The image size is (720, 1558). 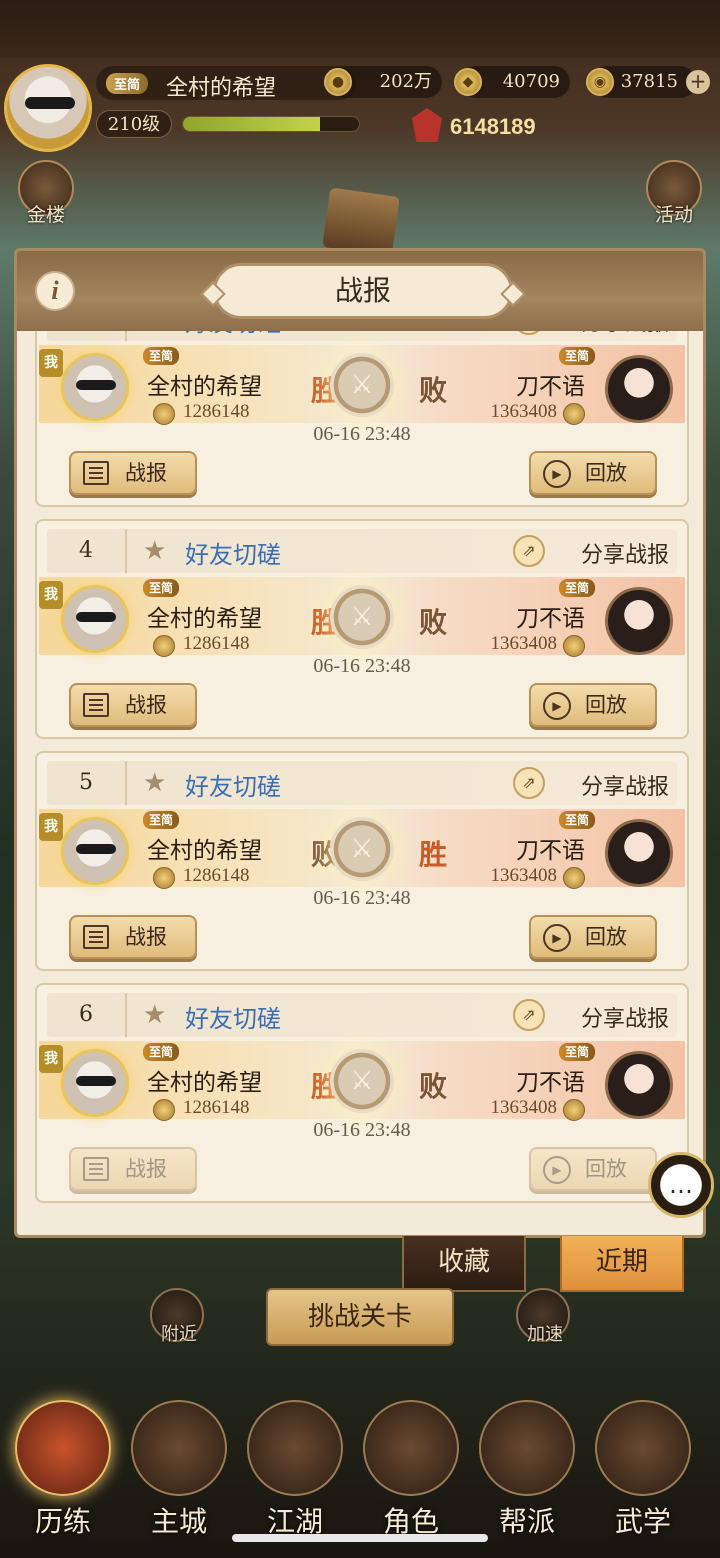 What do you see at coordinates (493, 126) in the screenshot?
I see `player-power: 6148189` at bounding box center [493, 126].